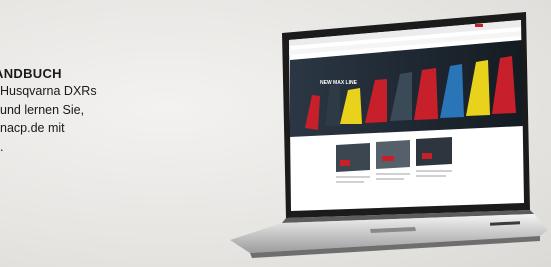 This screenshot has width=551, height=267. I want to click on screen-nav-accent, so click(479, 25).